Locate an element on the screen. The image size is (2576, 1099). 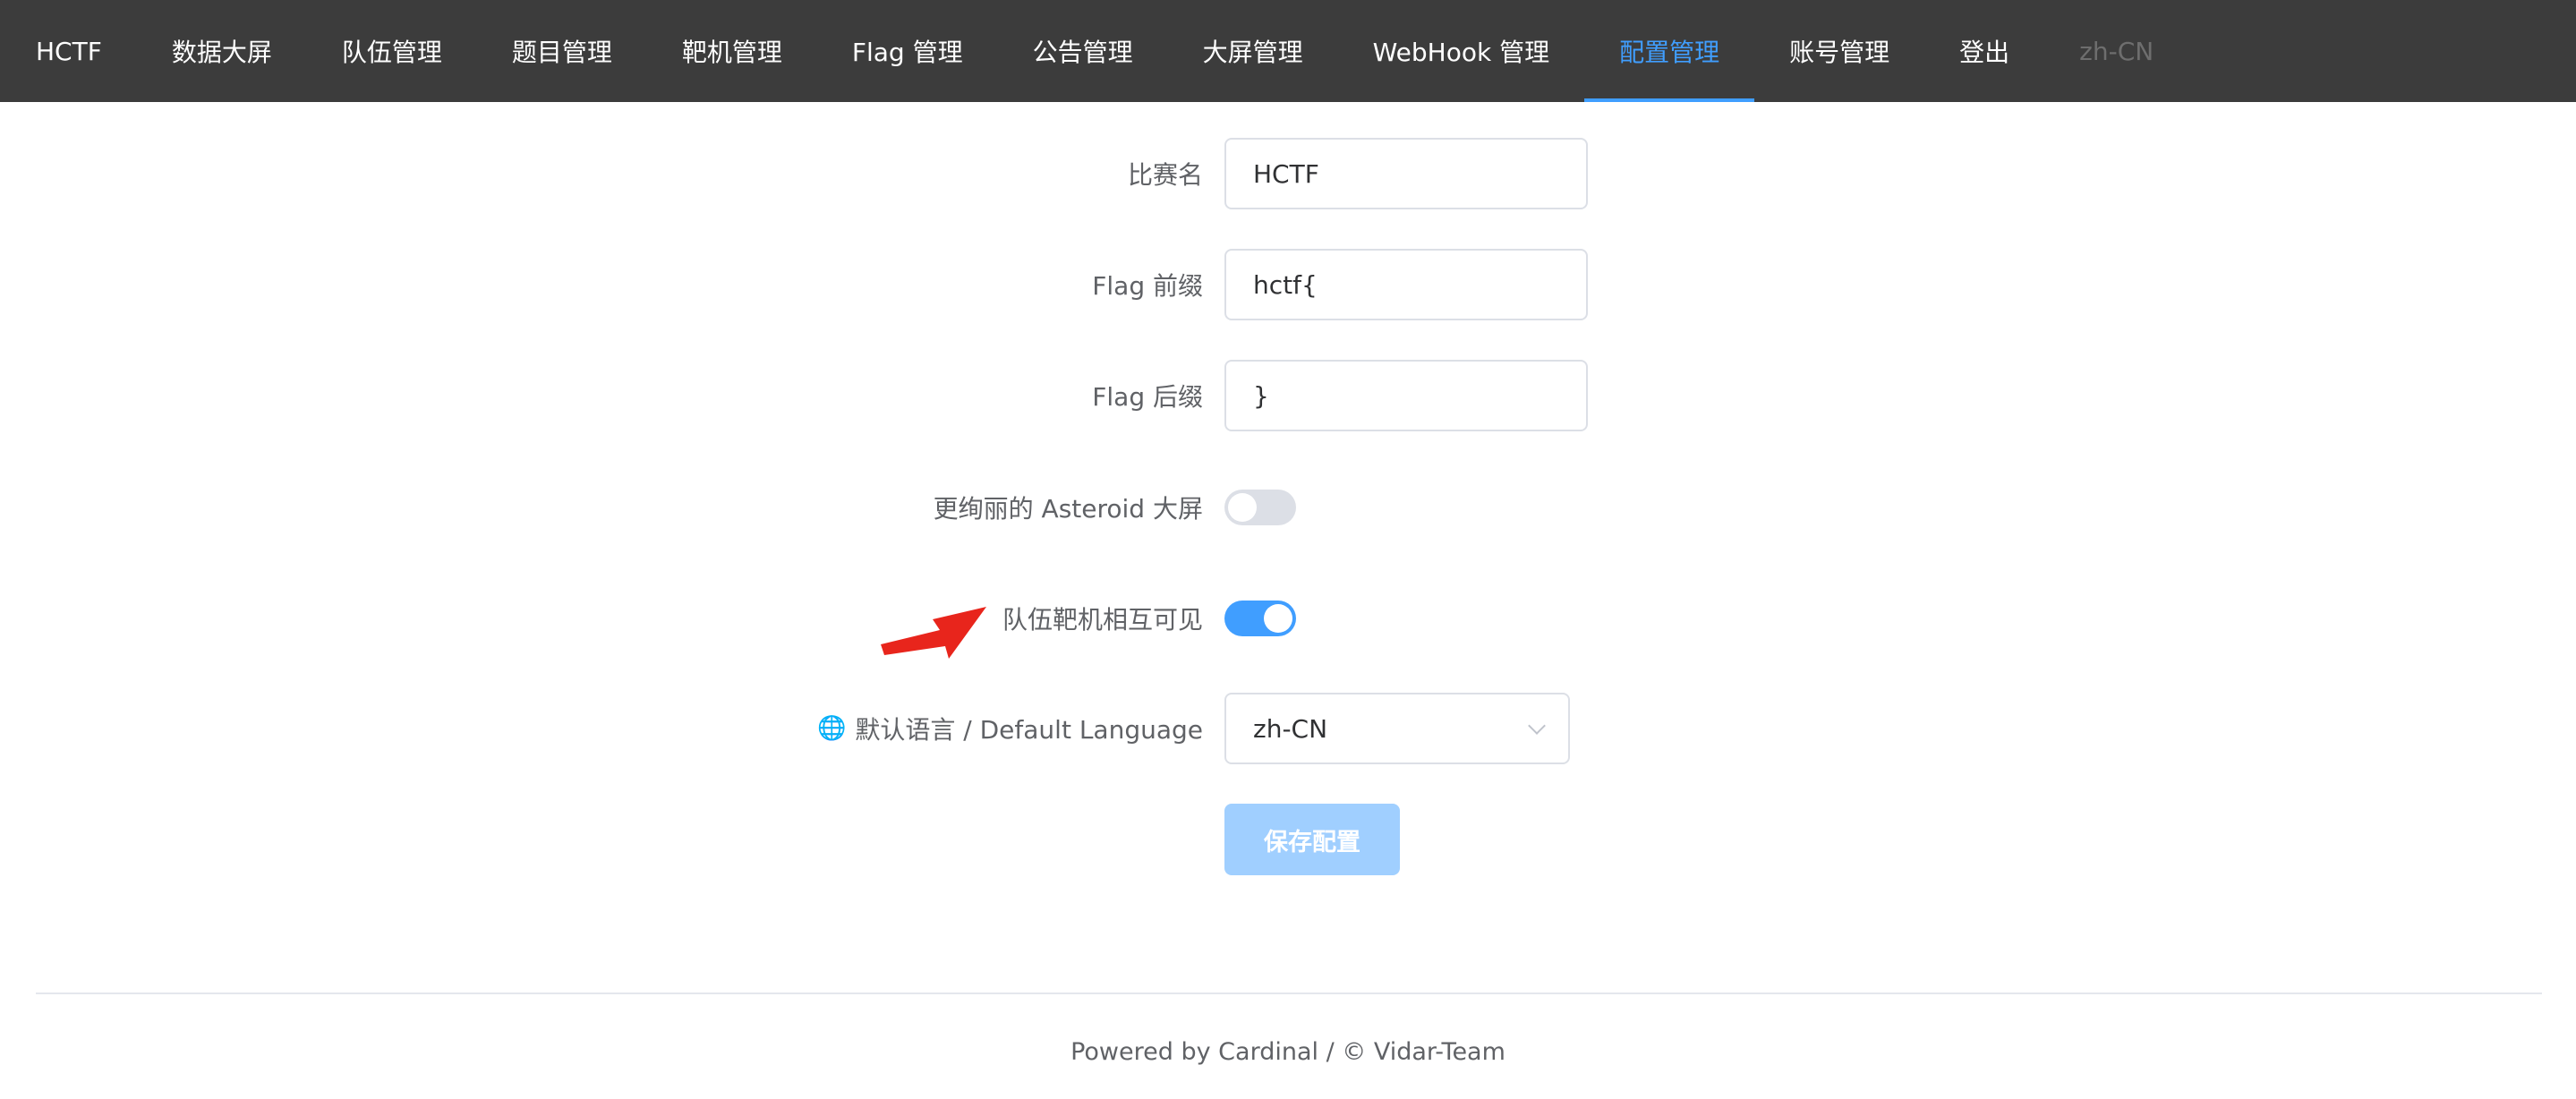
form-row-team-machines-visible: 队伍靶机相互可见 is located at coordinates (1288, 618).